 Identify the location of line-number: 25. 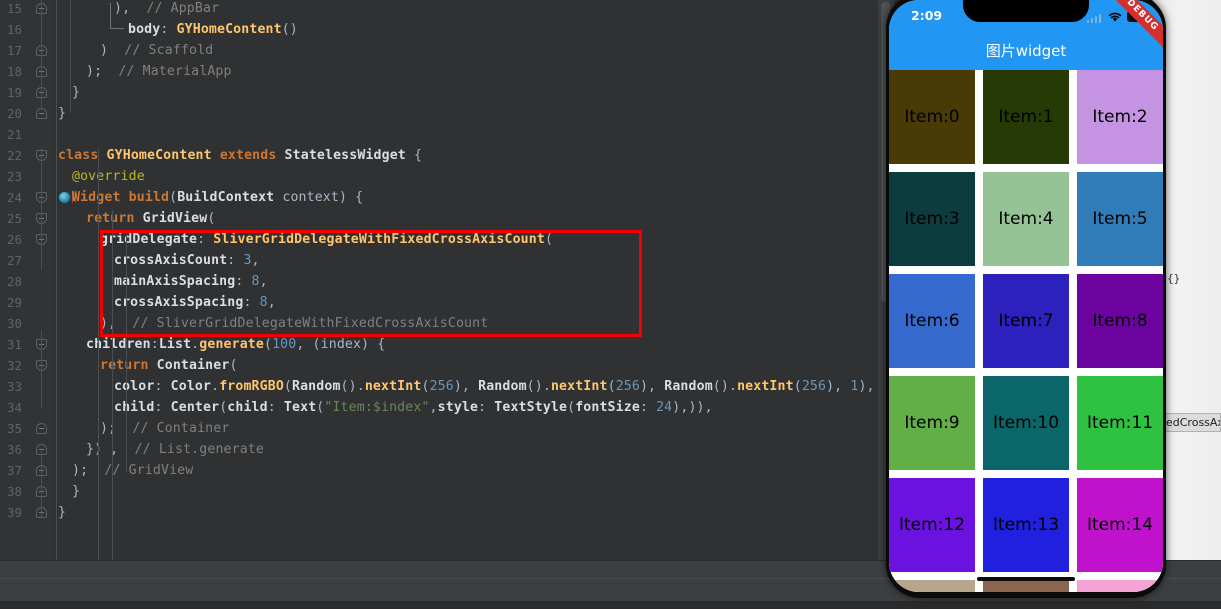
(14, 218).